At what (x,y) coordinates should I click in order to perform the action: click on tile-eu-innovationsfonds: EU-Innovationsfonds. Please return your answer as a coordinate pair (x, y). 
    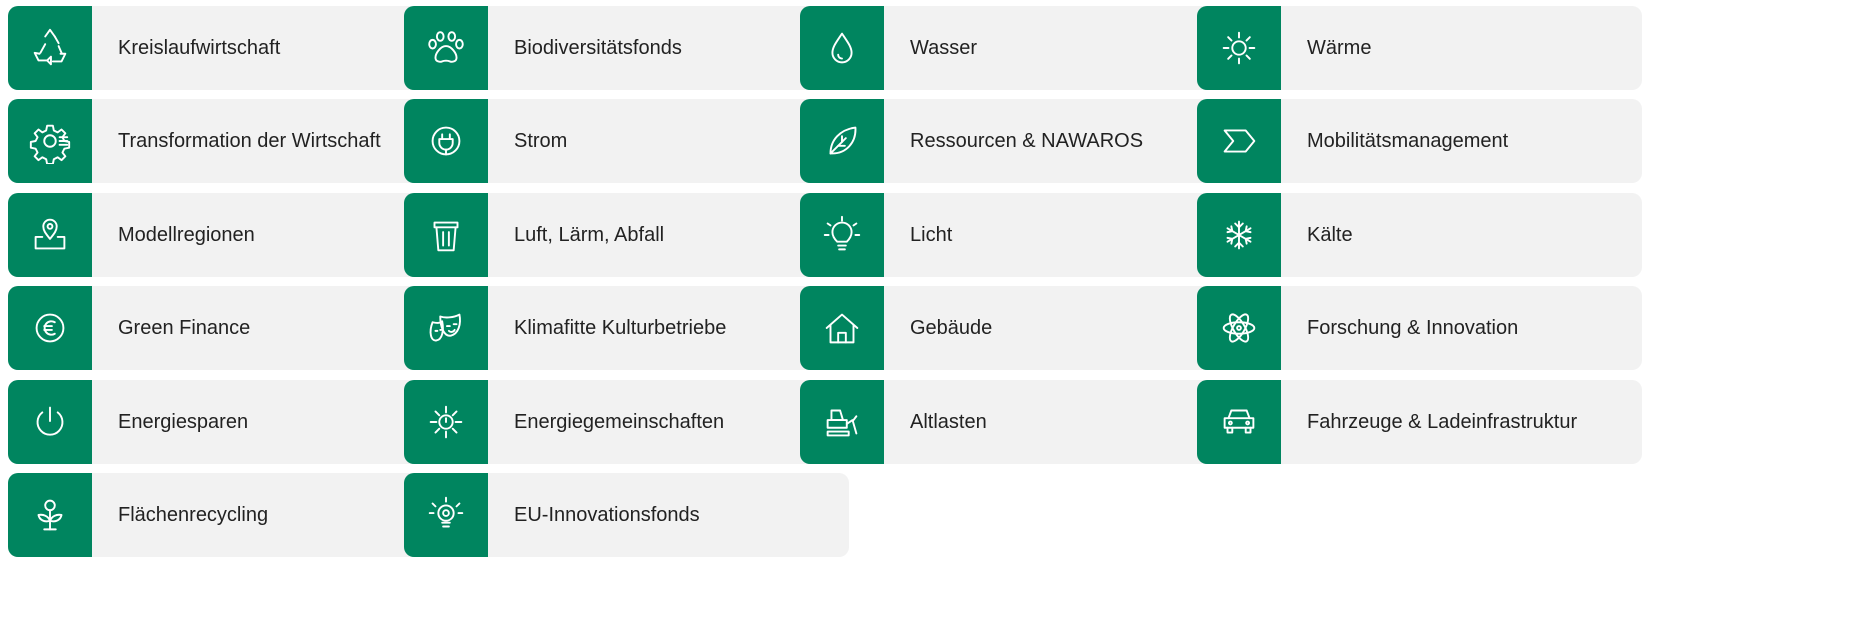
    Looking at the image, I should click on (626, 515).